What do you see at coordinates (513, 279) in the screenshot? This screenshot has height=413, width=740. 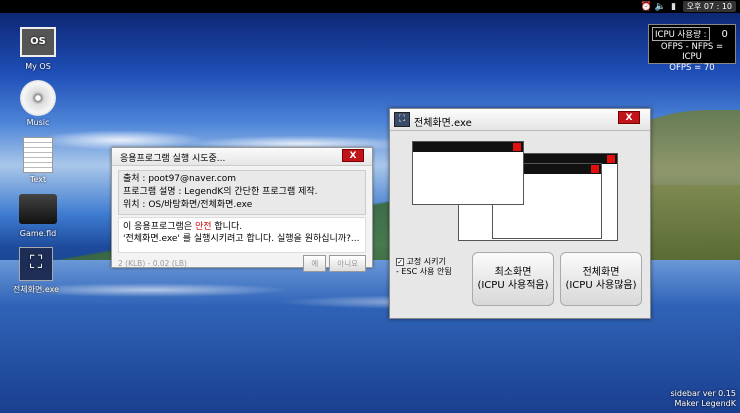 I see `minimized-mode-button: 최소화면 (ICPU 사용적음)` at bounding box center [513, 279].